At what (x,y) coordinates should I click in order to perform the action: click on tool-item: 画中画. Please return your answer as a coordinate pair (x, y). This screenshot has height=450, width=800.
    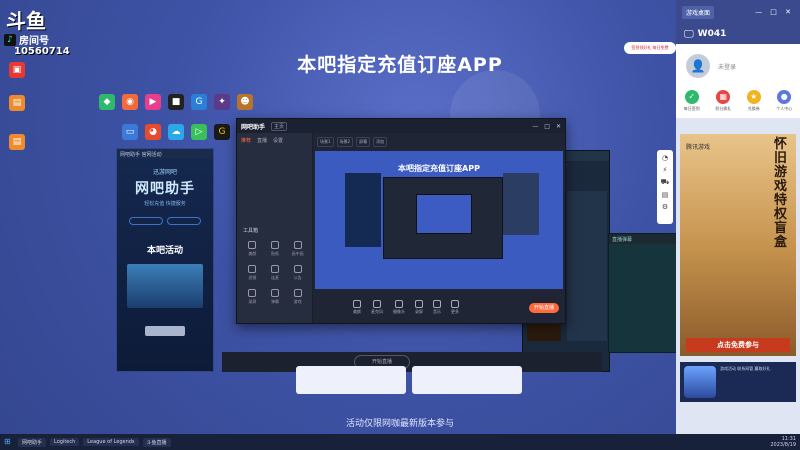
    Looking at the image, I should click on (297, 249).